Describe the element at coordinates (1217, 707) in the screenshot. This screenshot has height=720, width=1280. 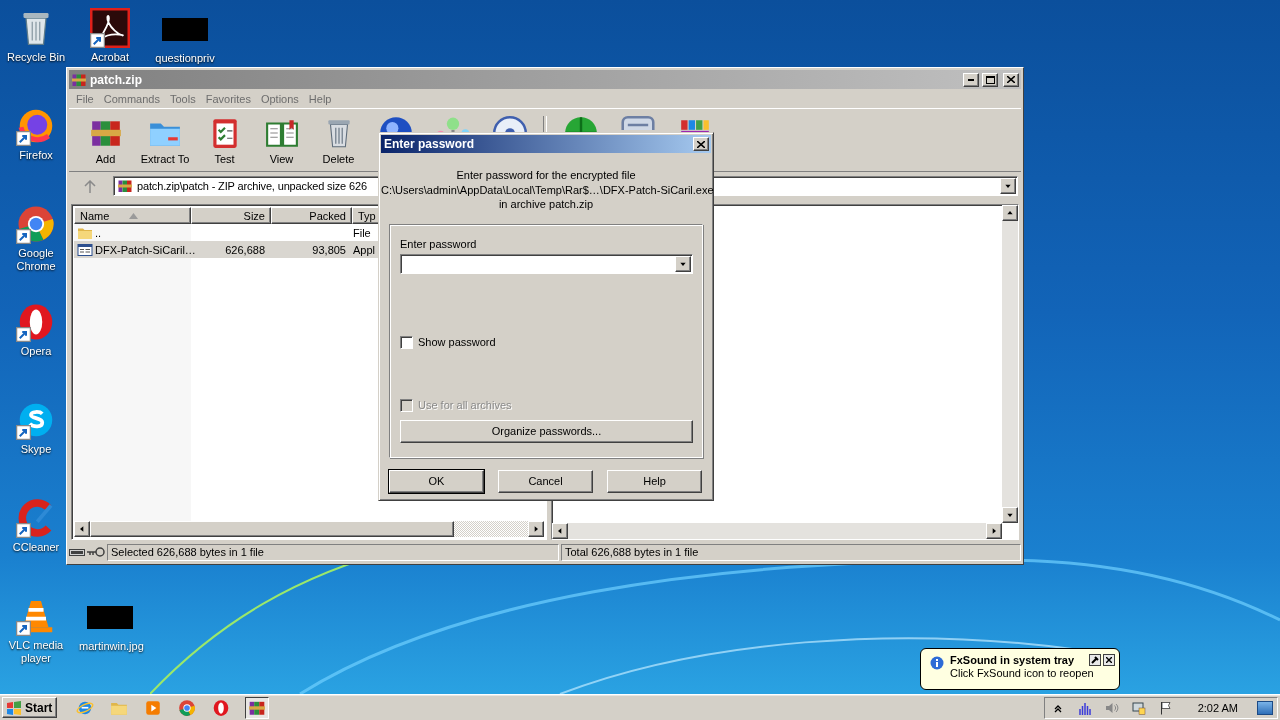
I see `clock: 2:02 AM` at that location.